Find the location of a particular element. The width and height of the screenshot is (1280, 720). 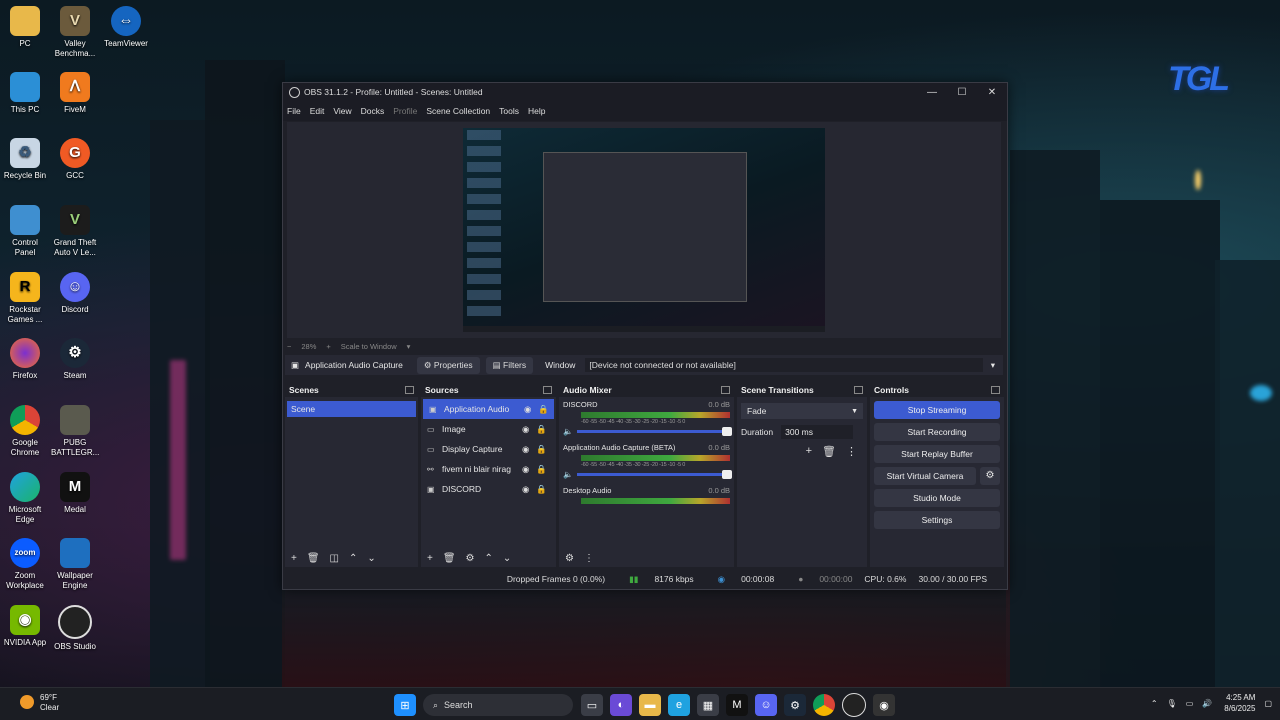

menu-scene-collection: Scene Collection is located at coordinates (458, 111).